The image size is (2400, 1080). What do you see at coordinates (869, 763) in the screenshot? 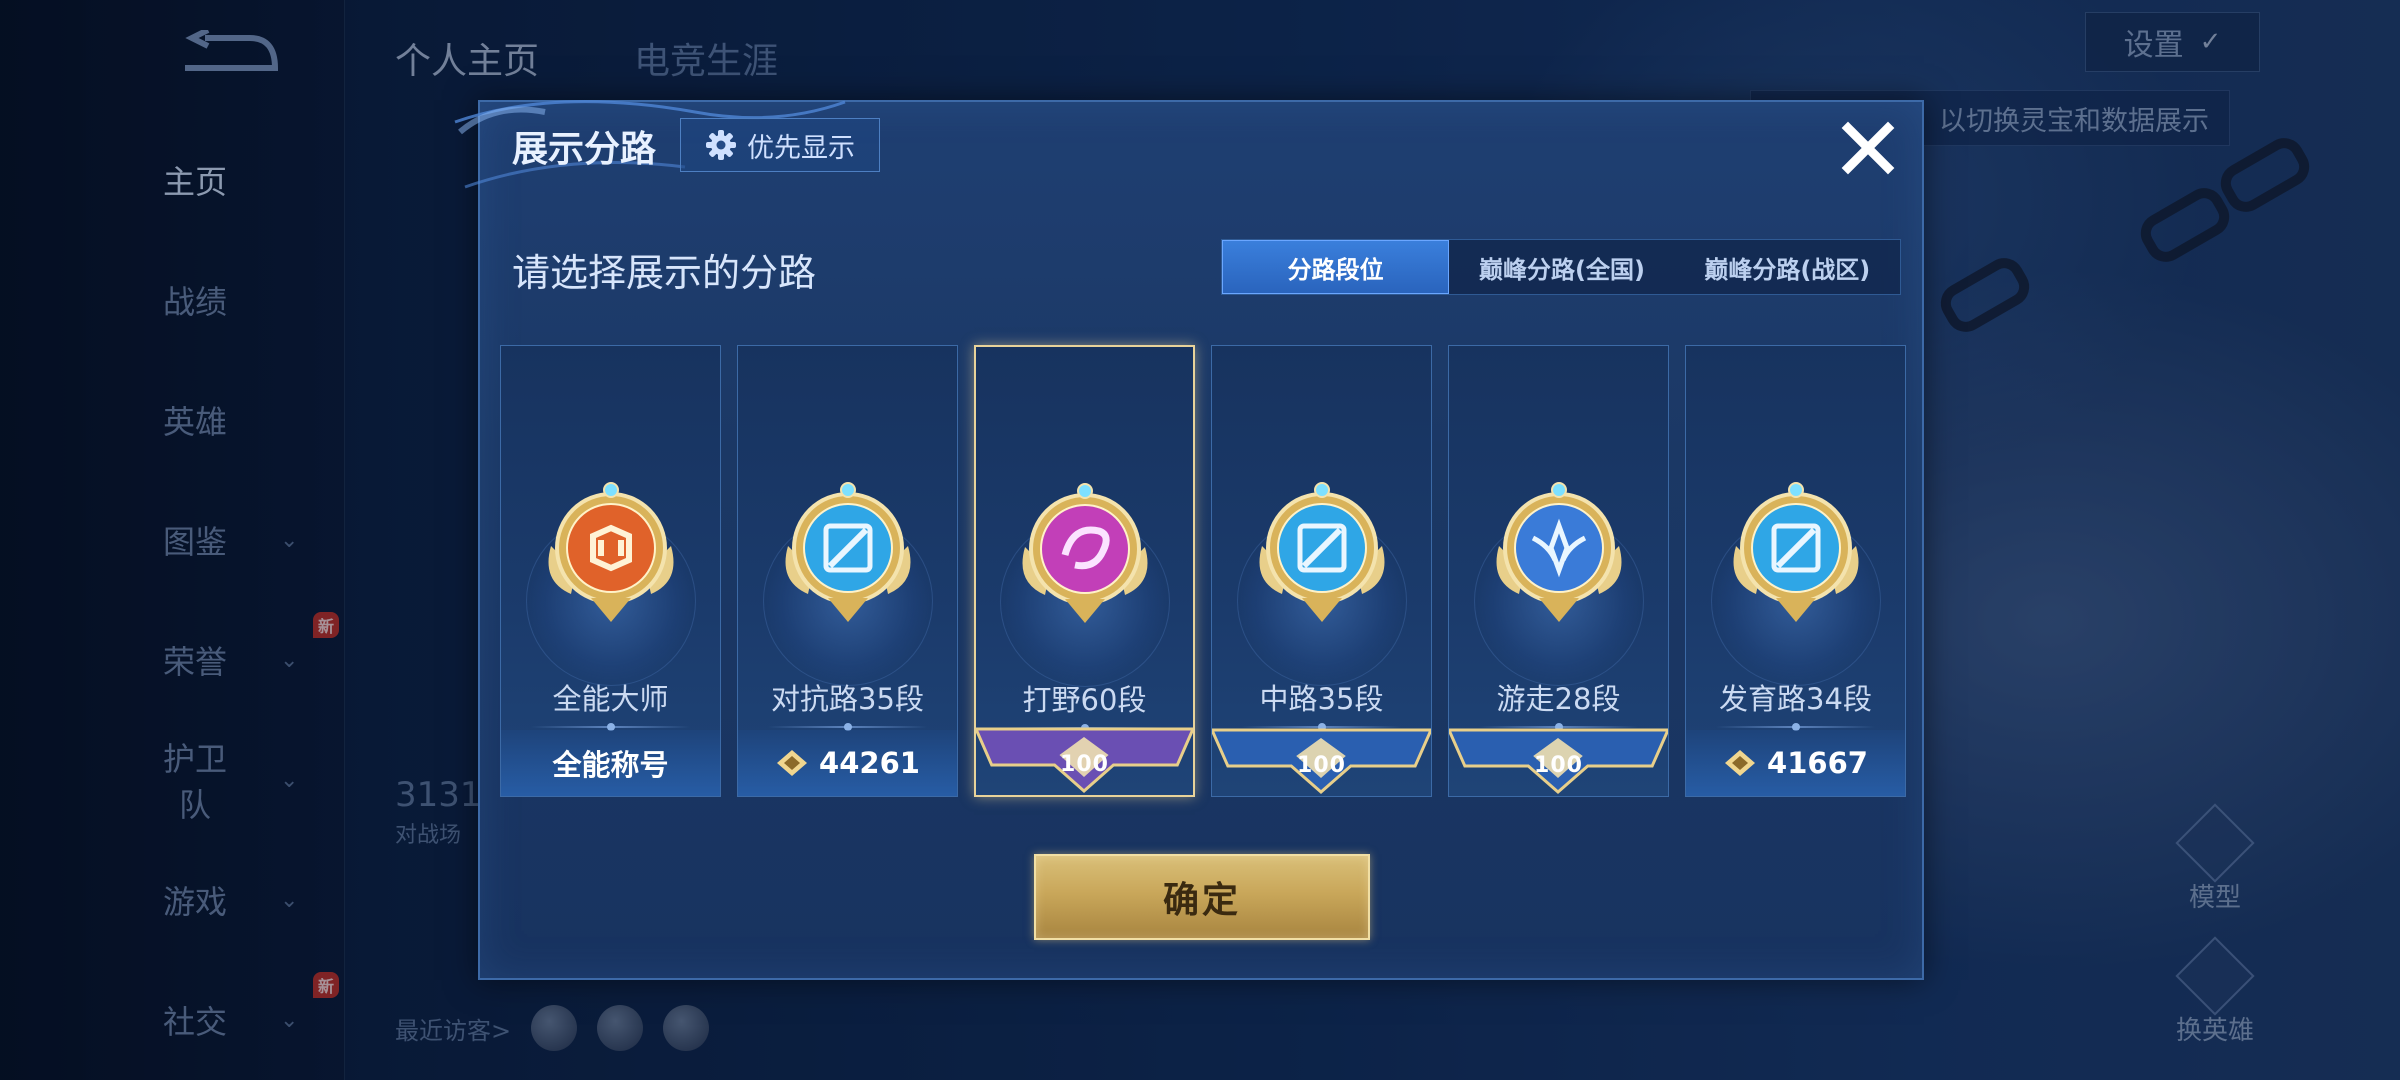
I see `peak-score: 44261` at bounding box center [869, 763].